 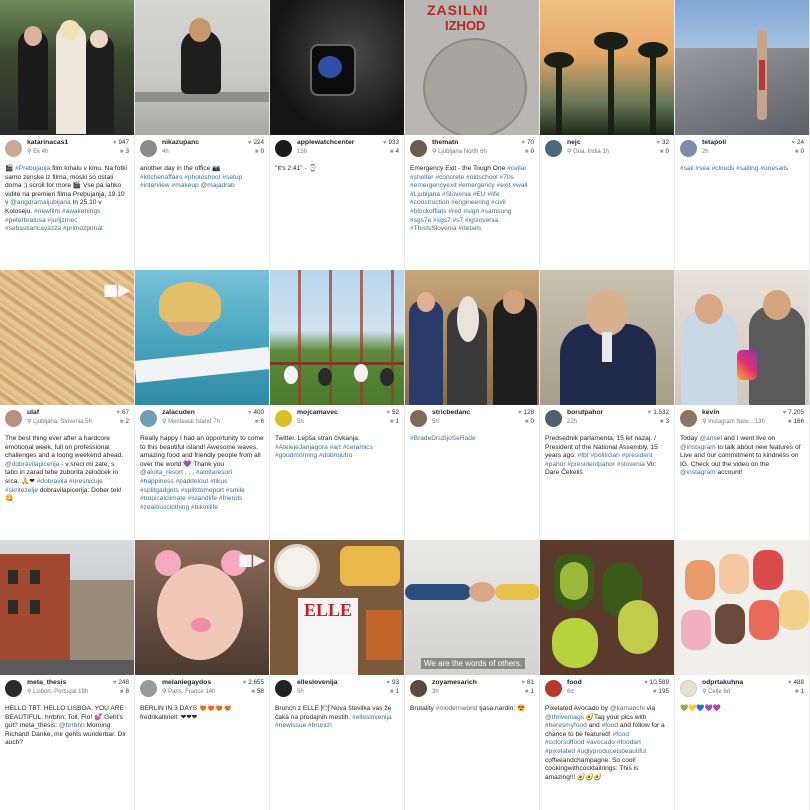 I want to click on hashtag-link: #blockoffiats, so click(x=428, y=211).